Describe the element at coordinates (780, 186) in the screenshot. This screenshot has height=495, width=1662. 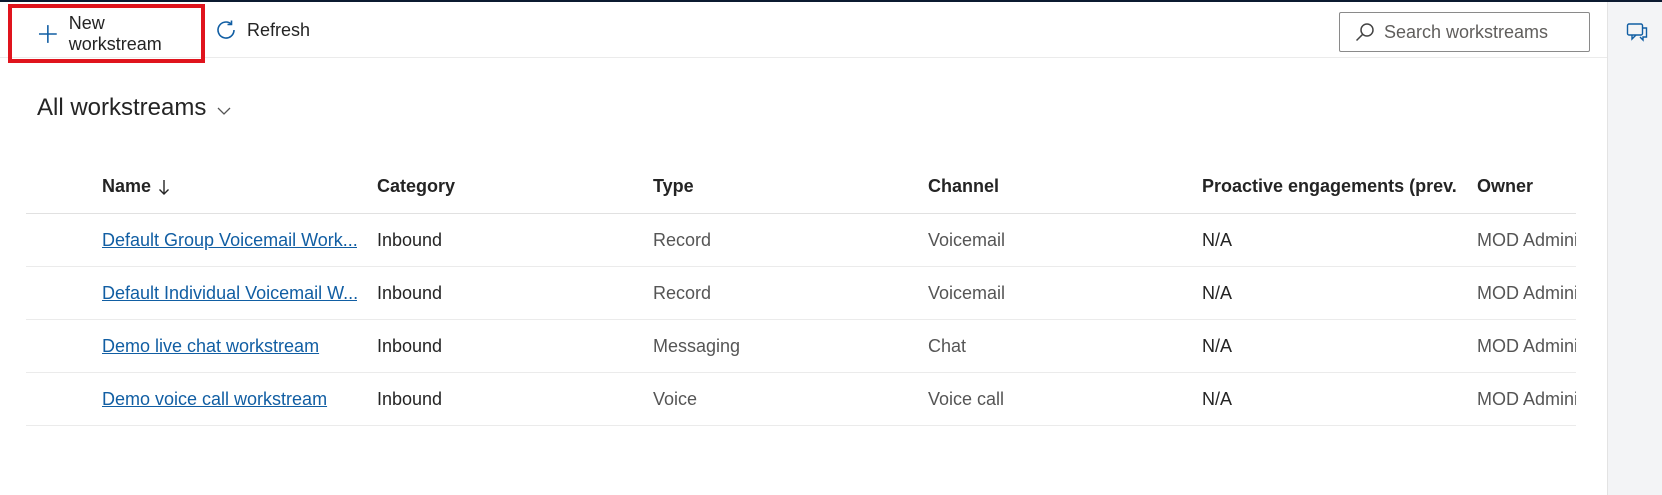
I see `column-header-type: Type` at that location.